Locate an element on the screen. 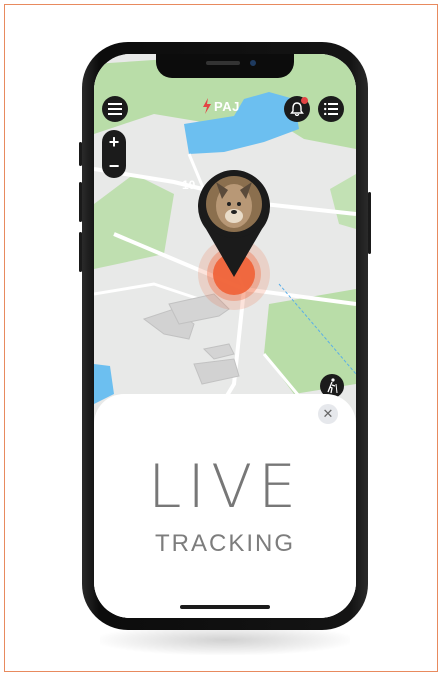 The image size is (443, 677). zoom-control: + − is located at coordinates (114, 154).